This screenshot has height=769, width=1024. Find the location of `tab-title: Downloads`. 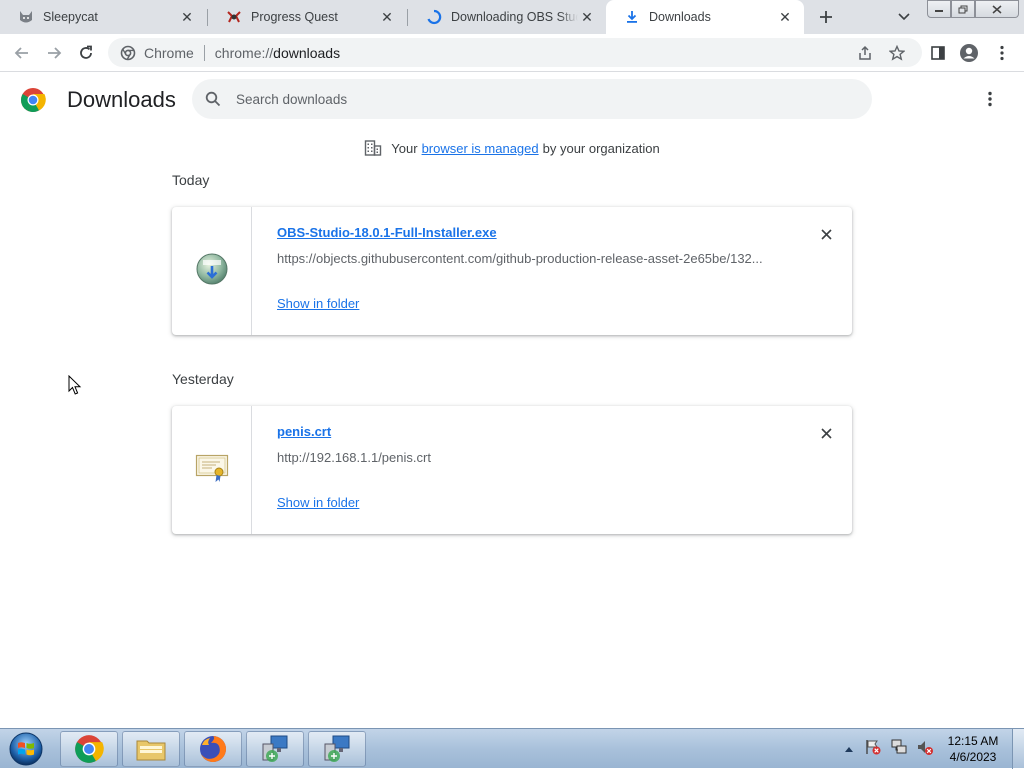

tab-title: Downloads is located at coordinates (680, 17).